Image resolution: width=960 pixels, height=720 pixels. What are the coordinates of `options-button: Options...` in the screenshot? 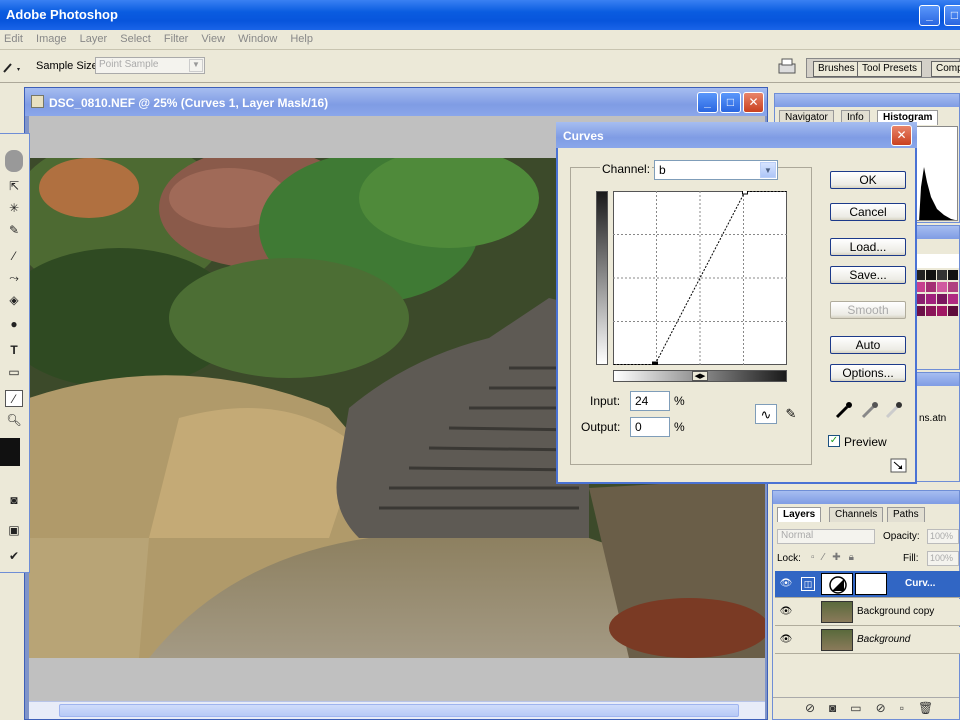 It's located at (868, 373).